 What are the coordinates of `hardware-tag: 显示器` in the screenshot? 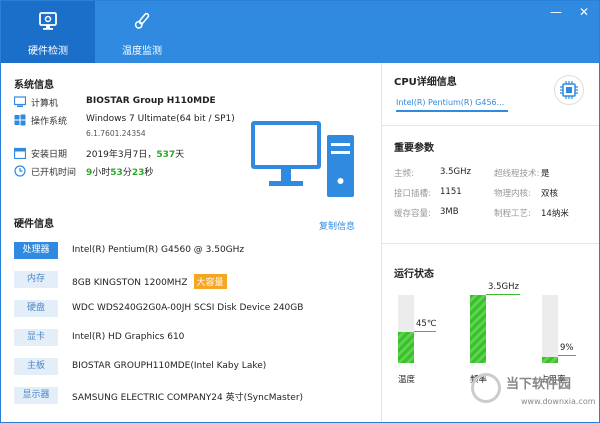 It's located at (36, 395).